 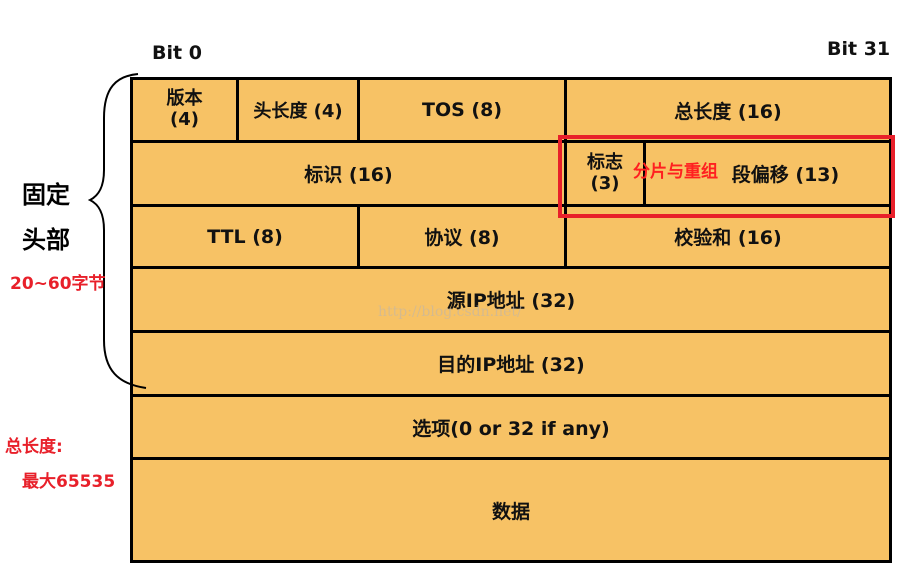 I want to click on total-length-note-line1: 总长度:, so click(x=34, y=447).